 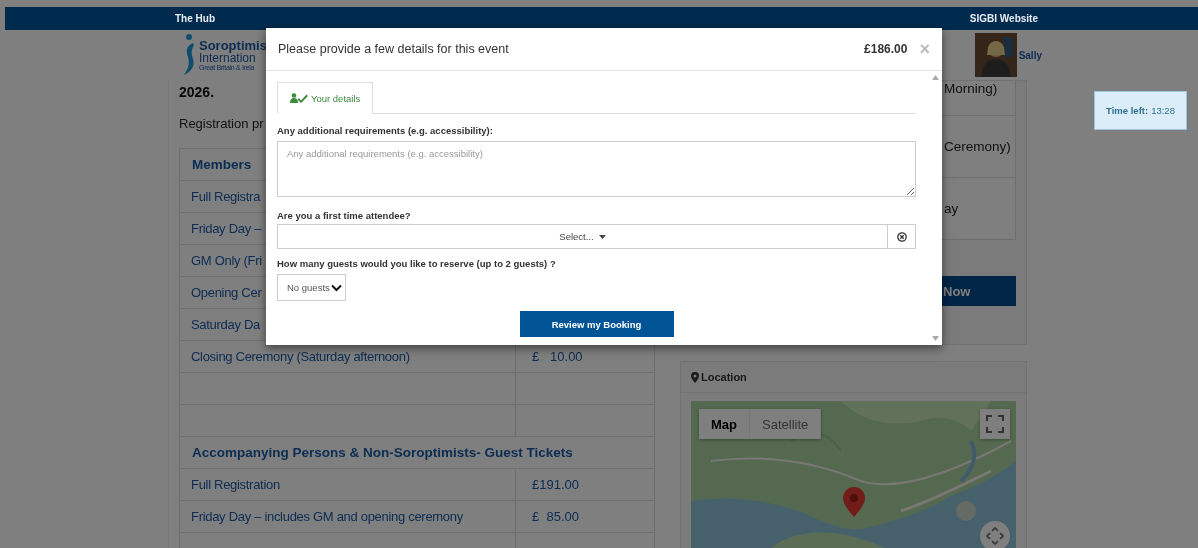 What do you see at coordinates (555, 484) in the screenshot?
I see `ticket-price: £191.00` at bounding box center [555, 484].